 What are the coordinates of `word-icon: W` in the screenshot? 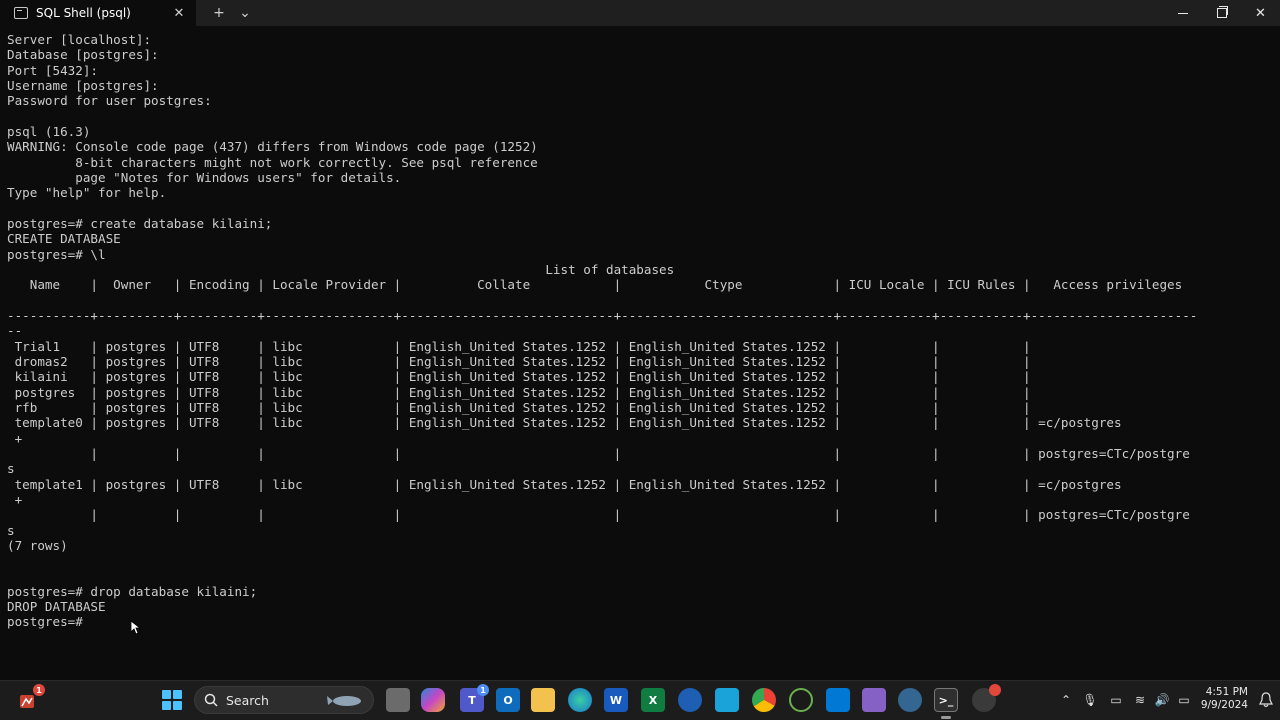 It's located at (616, 700).